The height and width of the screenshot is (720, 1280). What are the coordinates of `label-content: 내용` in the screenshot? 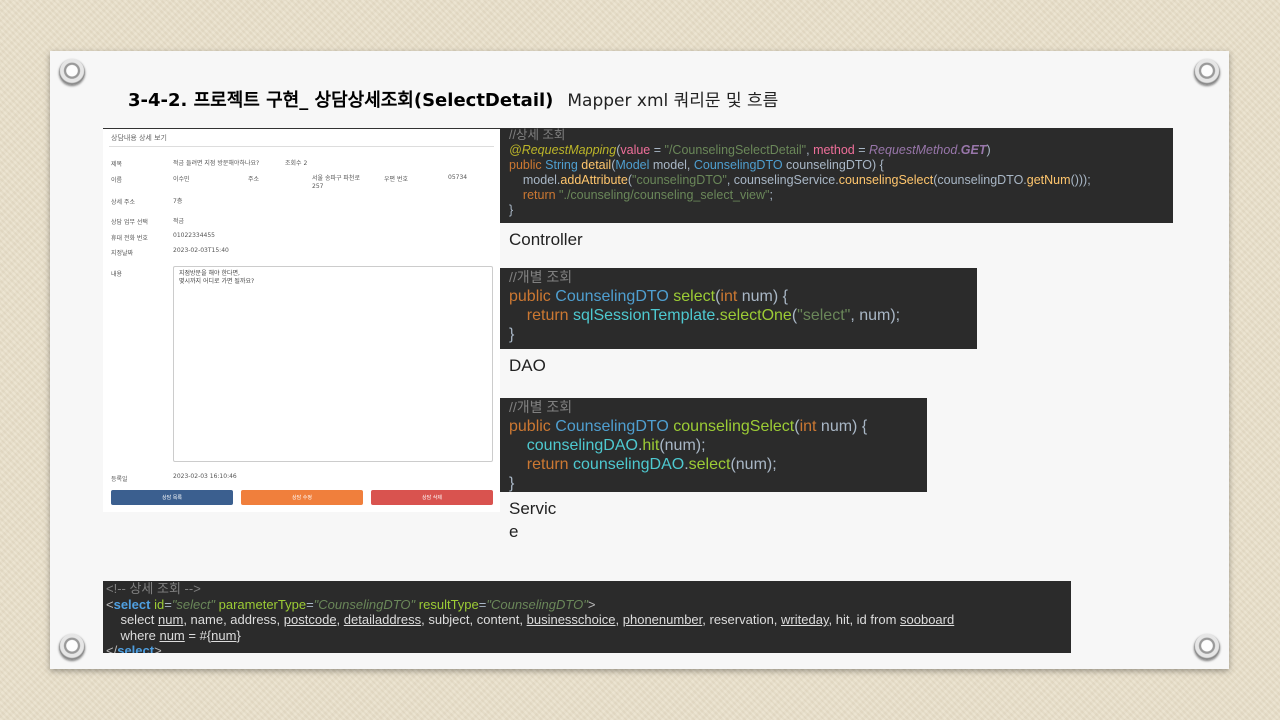 It's located at (117, 274).